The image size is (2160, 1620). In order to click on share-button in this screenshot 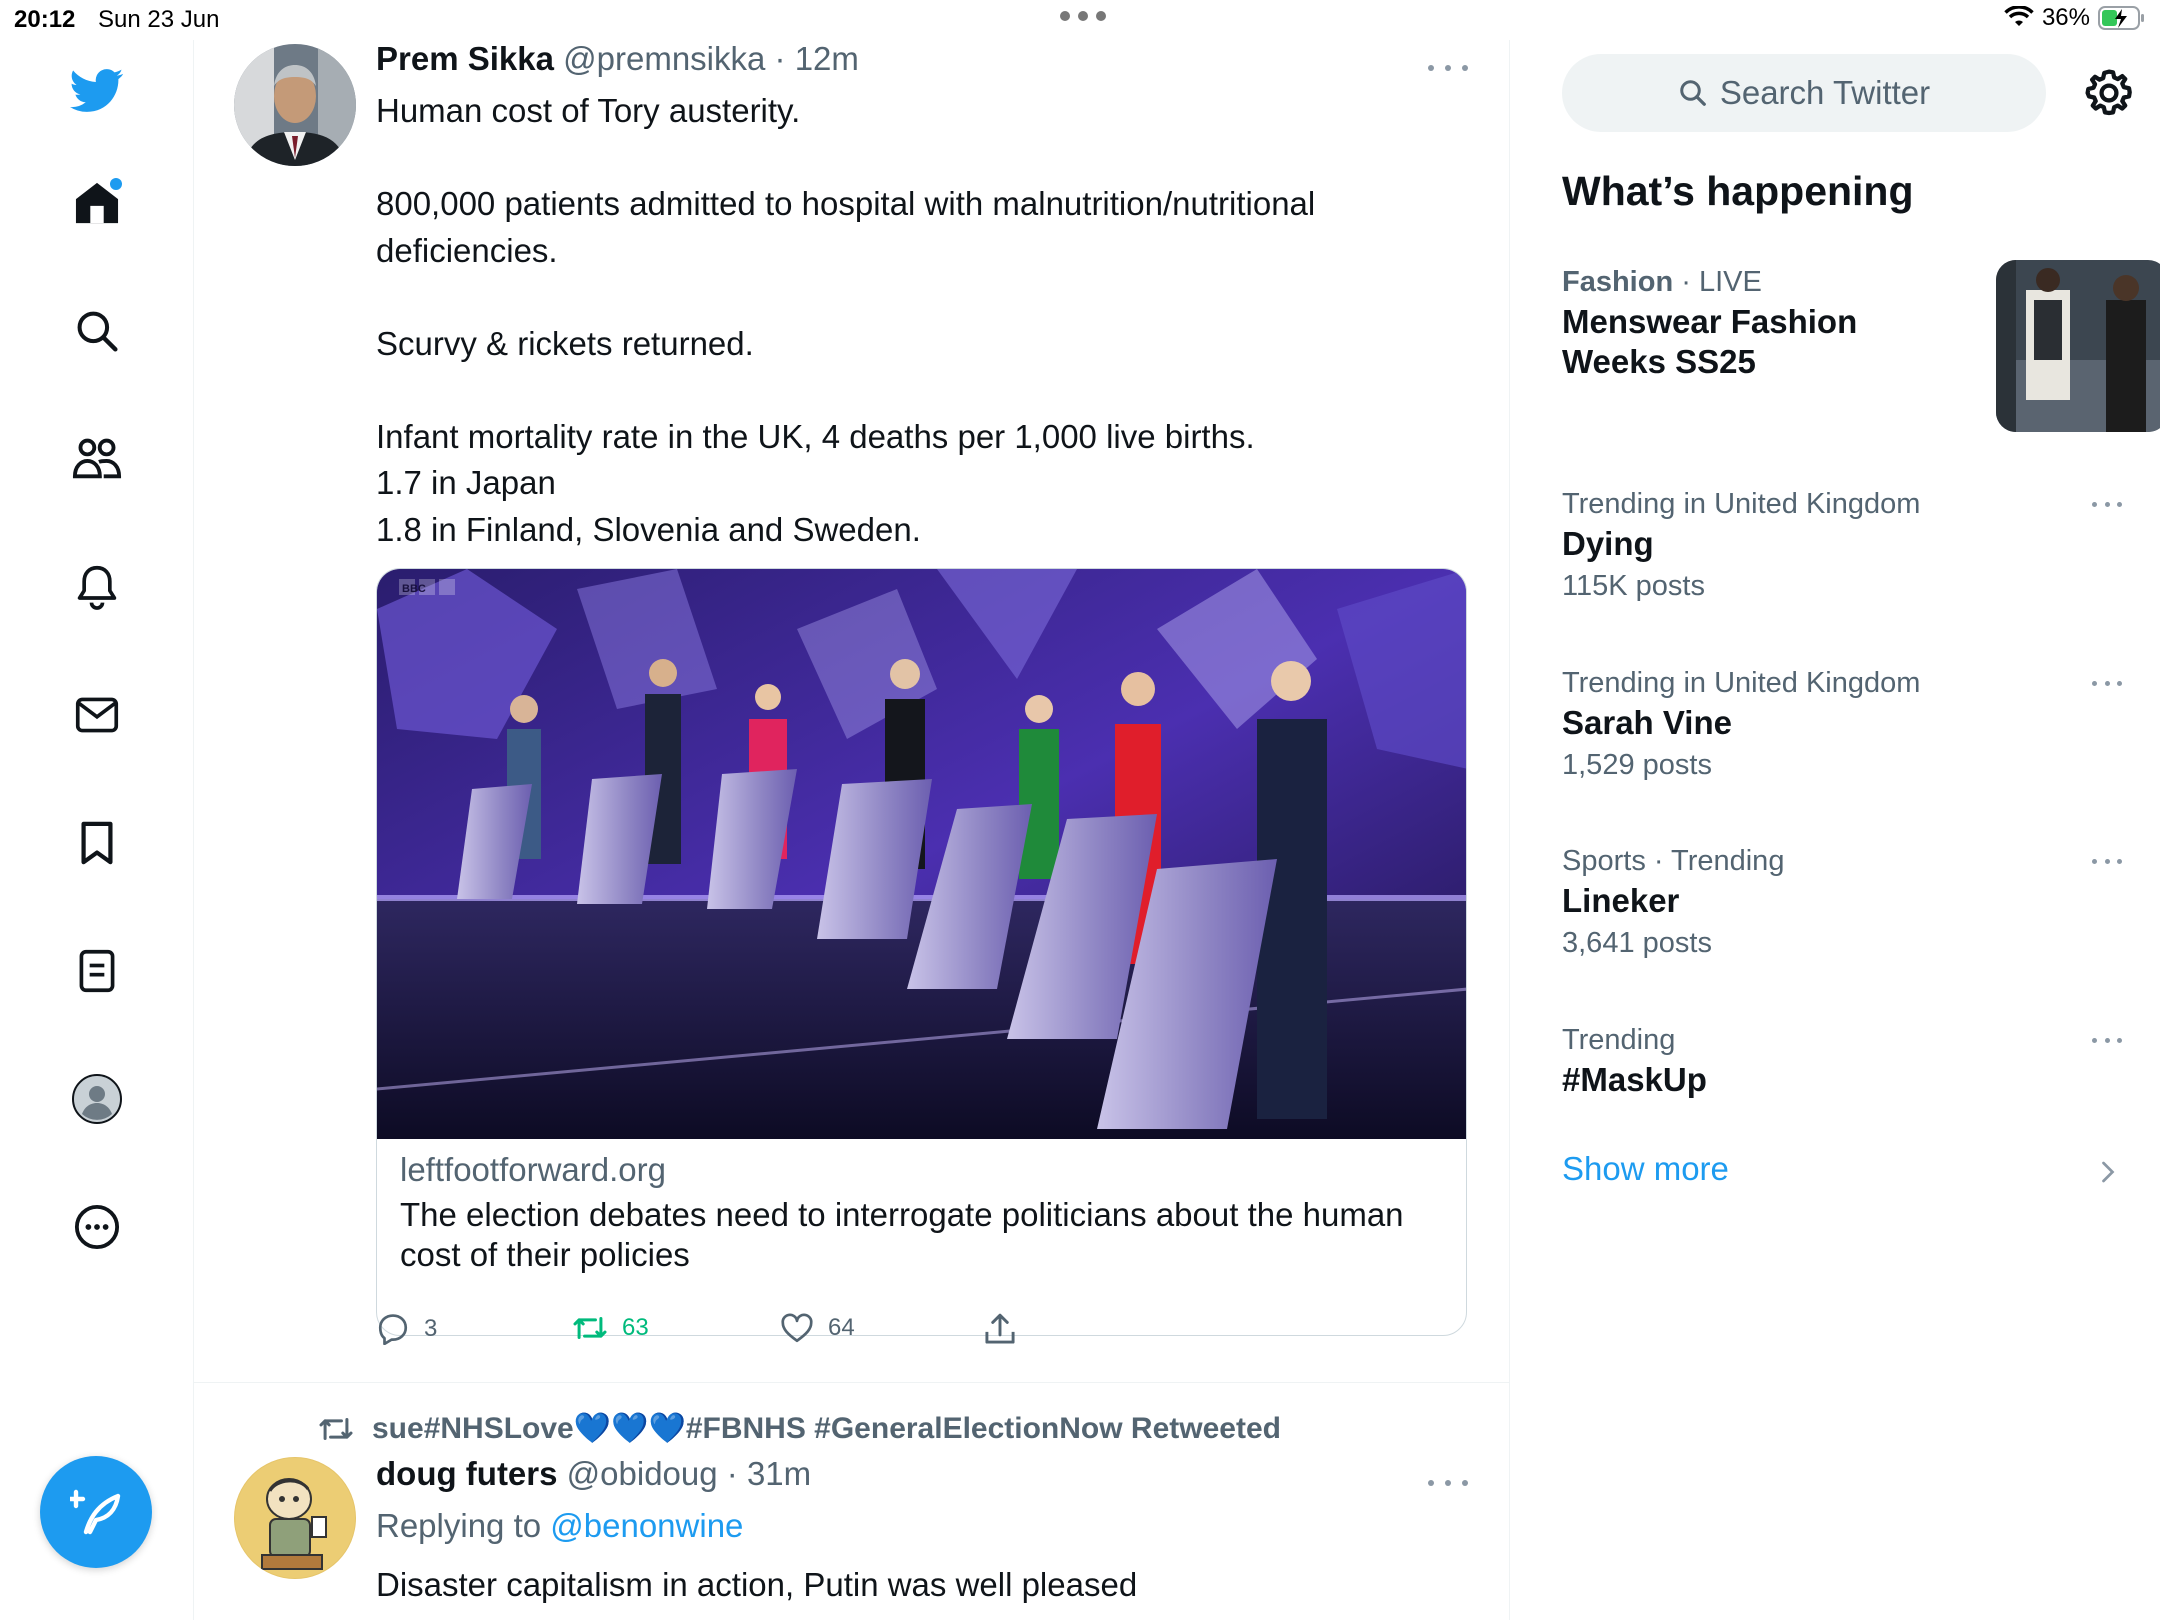, I will do `click(1000, 1329)`.